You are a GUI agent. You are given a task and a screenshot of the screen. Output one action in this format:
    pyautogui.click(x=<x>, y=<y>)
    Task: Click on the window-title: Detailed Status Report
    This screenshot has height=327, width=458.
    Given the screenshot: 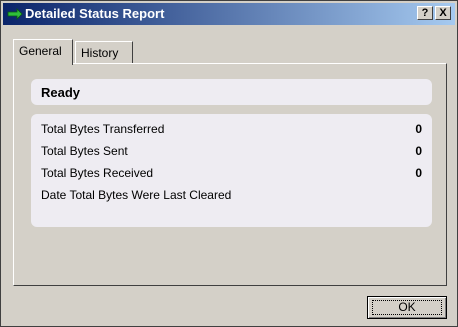 What is the action you would take?
    pyautogui.click(x=95, y=13)
    